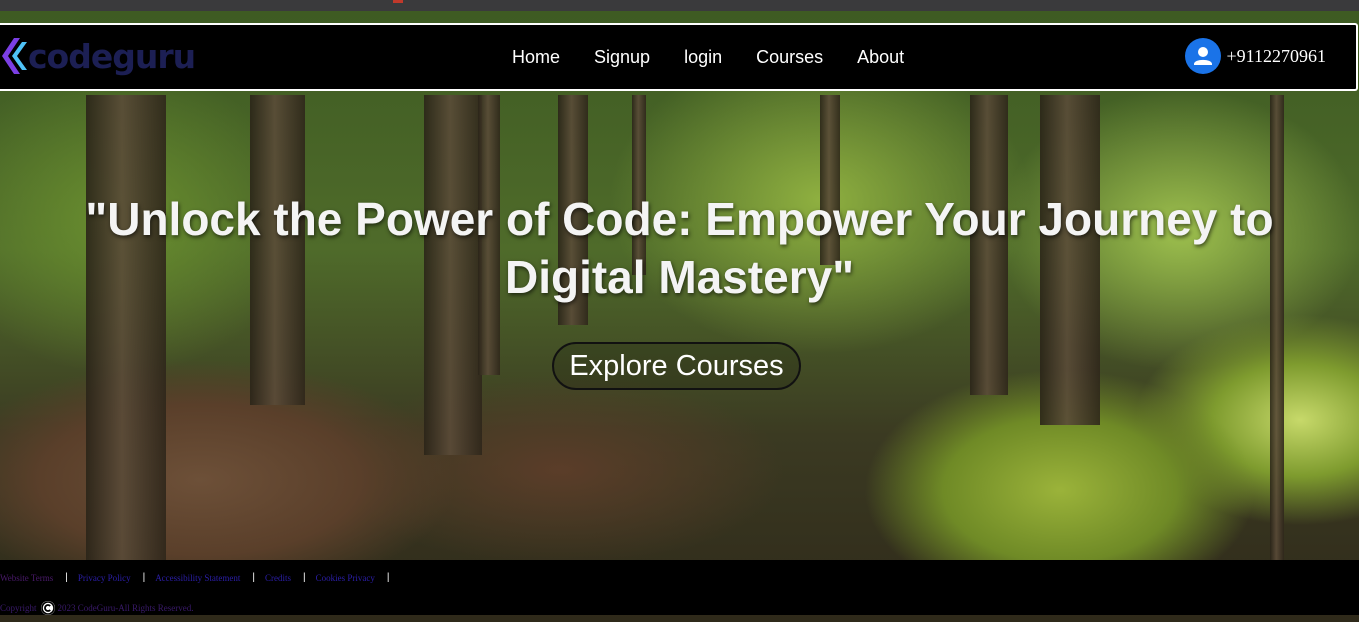 Image resolution: width=1359 pixels, height=622 pixels. I want to click on nav-link-signup: Signup, so click(622, 57).